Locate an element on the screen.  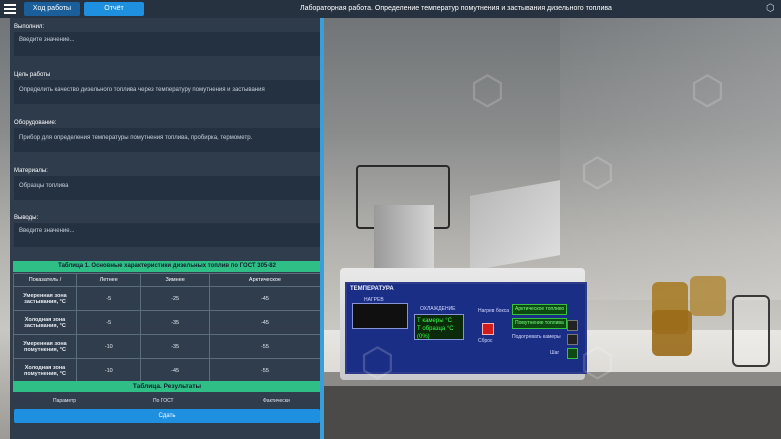
table-row: Холодная зона помутнения, °С -10 -45 -55 is located at coordinates (167, 370).